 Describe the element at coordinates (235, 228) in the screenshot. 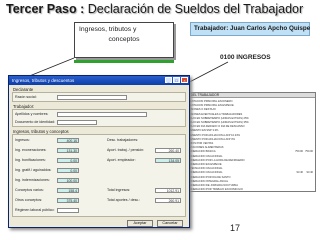

I see `page-number: 17` at that location.